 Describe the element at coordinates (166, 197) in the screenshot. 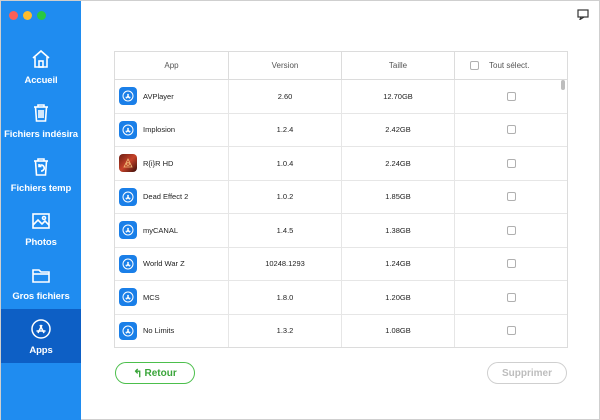

I see `app-name: Dead Effect 2` at that location.